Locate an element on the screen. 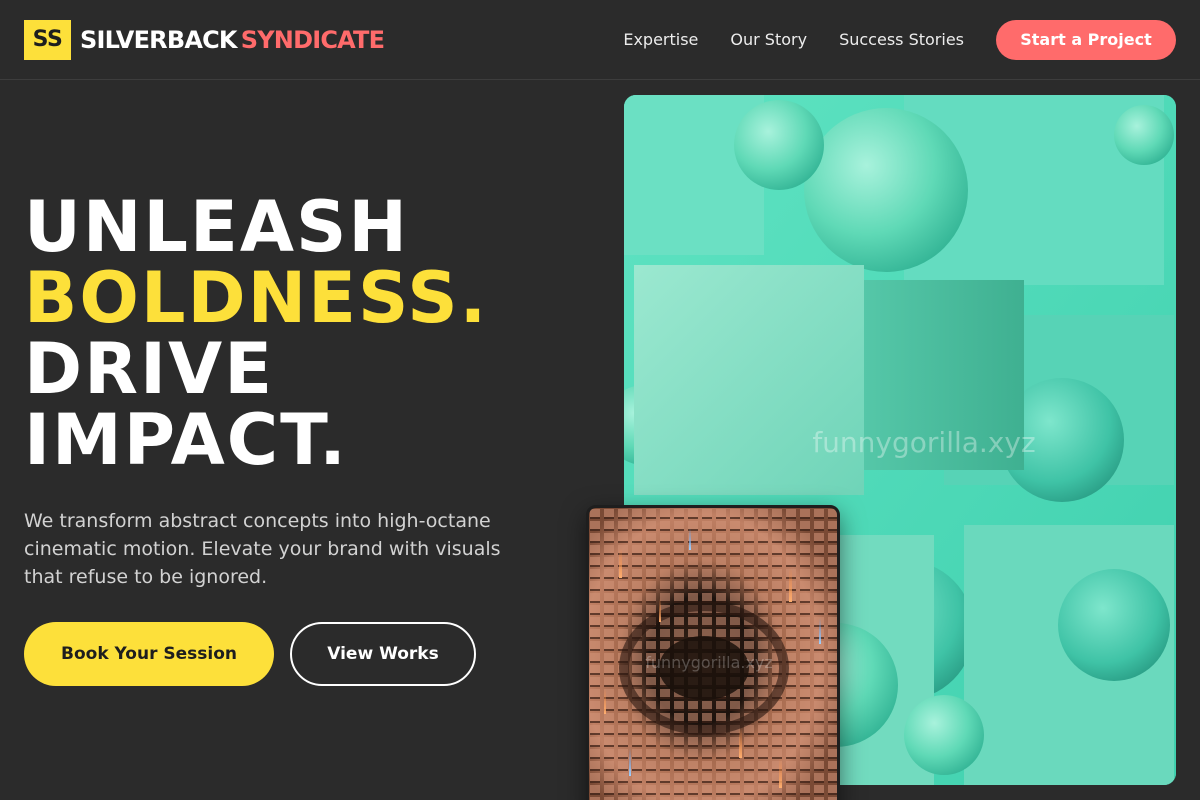 The image size is (1200, 800). hero-image-copper-spiral: funnygorilla.xyz is located at coordinates (713, 652).